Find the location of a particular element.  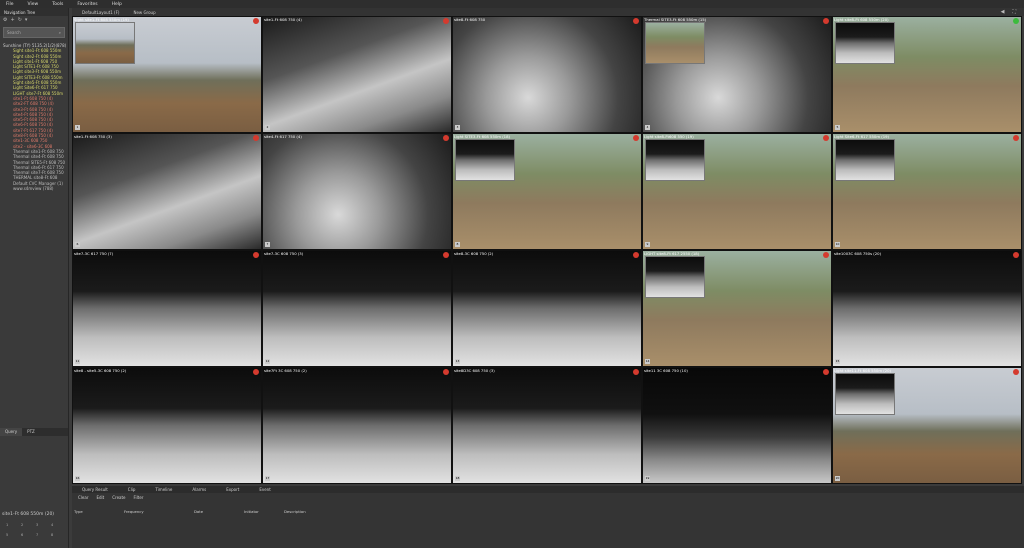

preset-button: 8 is located at coordinates (58, 535).